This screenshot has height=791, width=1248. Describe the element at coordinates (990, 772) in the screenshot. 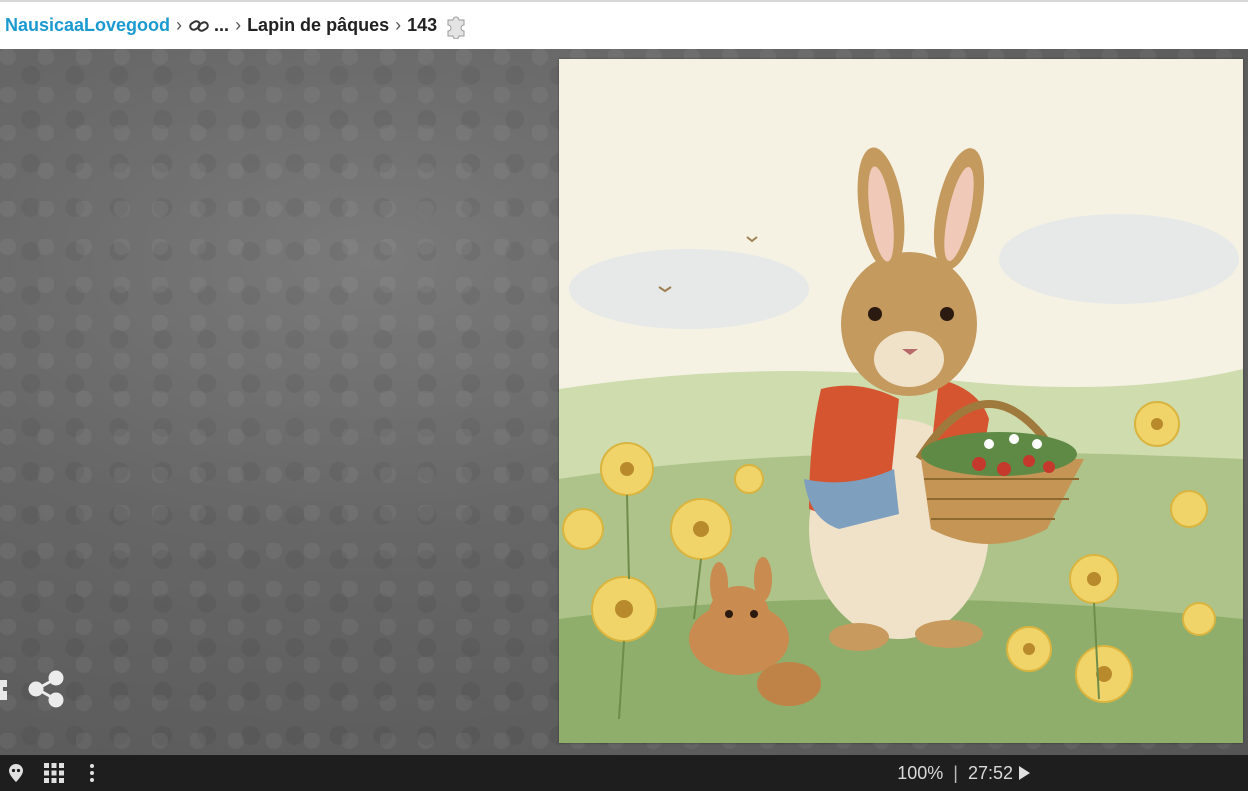

I see `timer: 27:52` at that location.